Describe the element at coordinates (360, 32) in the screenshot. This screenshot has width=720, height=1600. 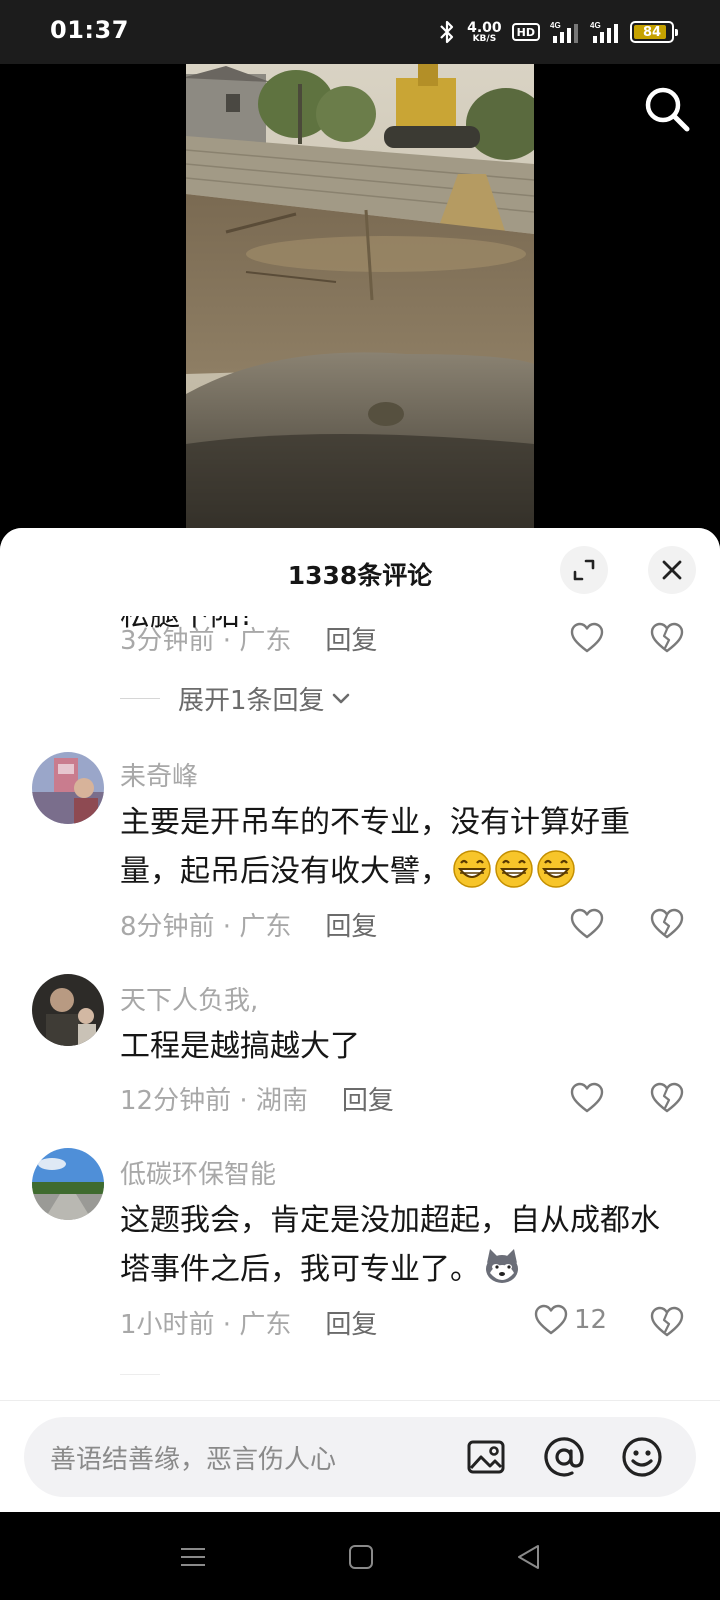
I see `status-bar: 01:37 4.00 KB/S HD 4G 4G 84` at that location.